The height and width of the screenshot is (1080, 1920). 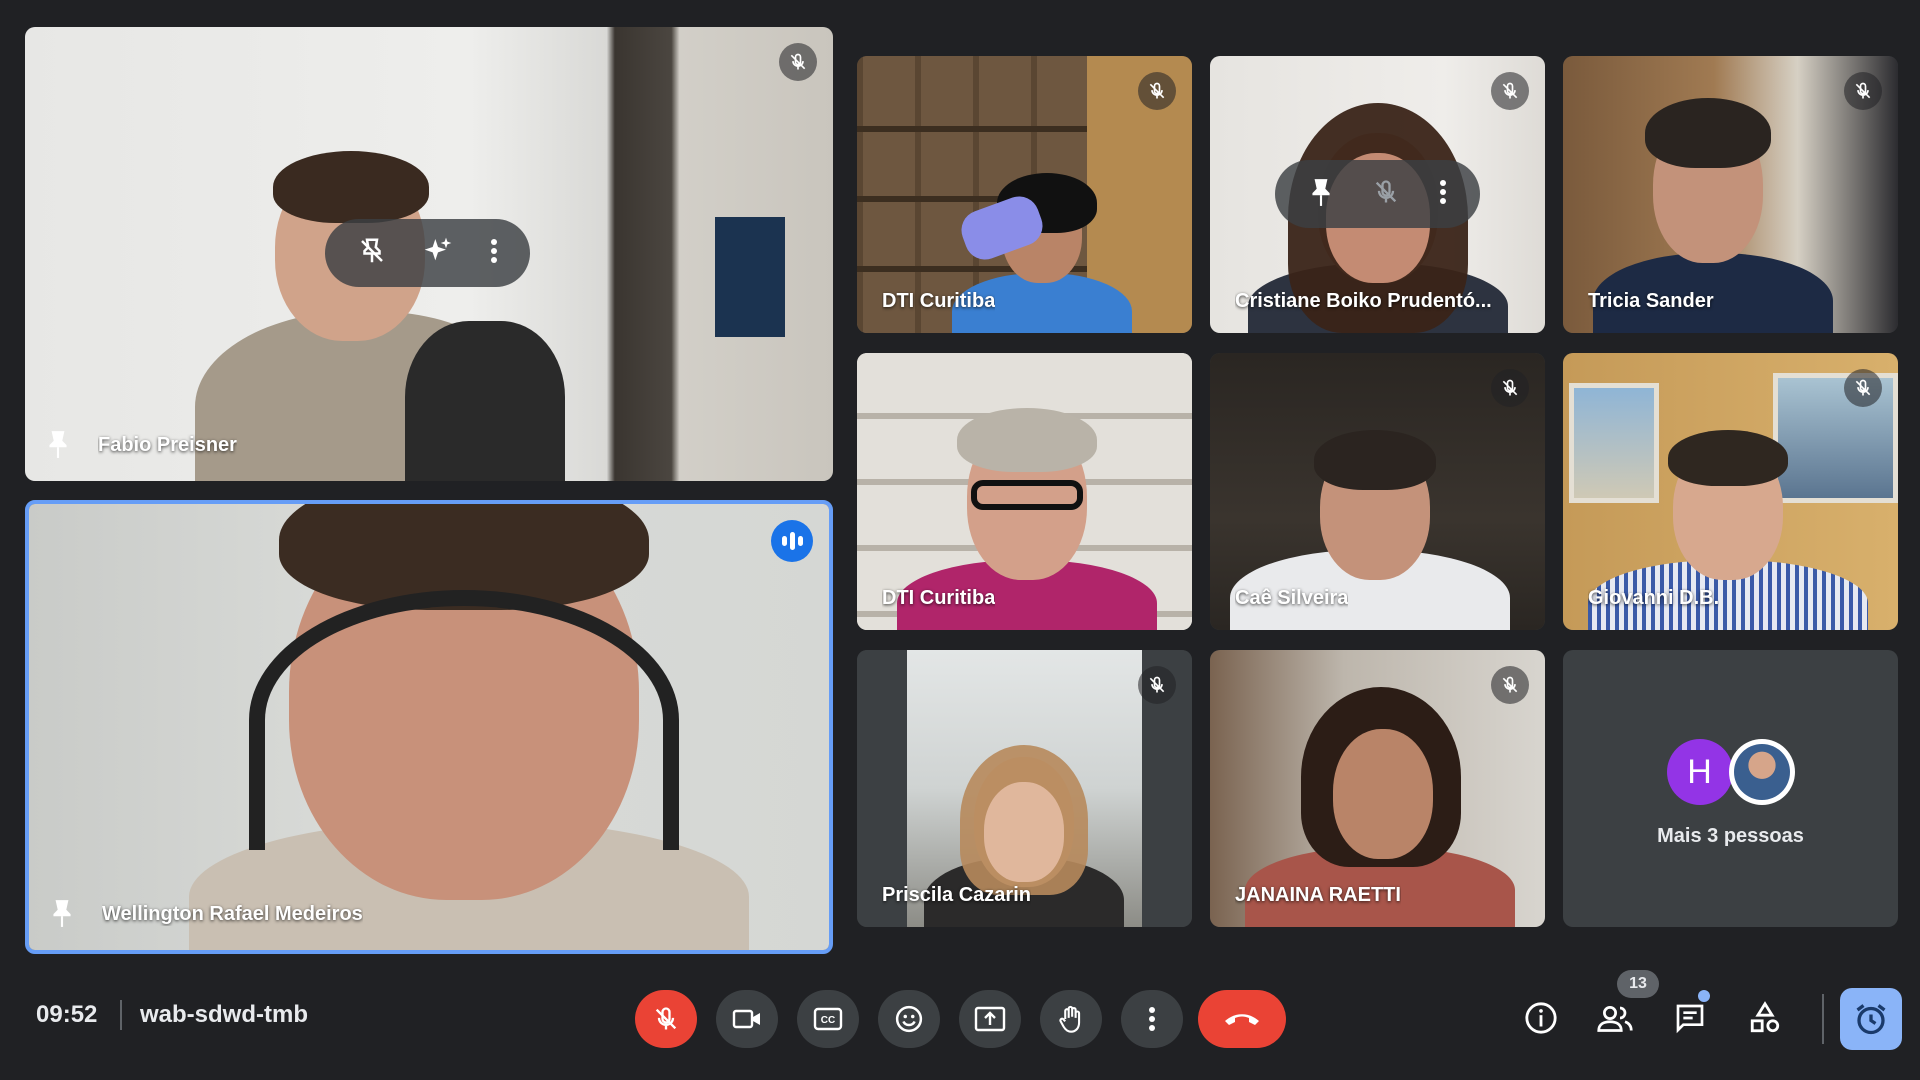 What do you see at coordinates (1024, 491) in the screenshot?
I see `participant-tile-dti-curitiba-2: DTI Curitiba` at bounding box center [1024, 491].